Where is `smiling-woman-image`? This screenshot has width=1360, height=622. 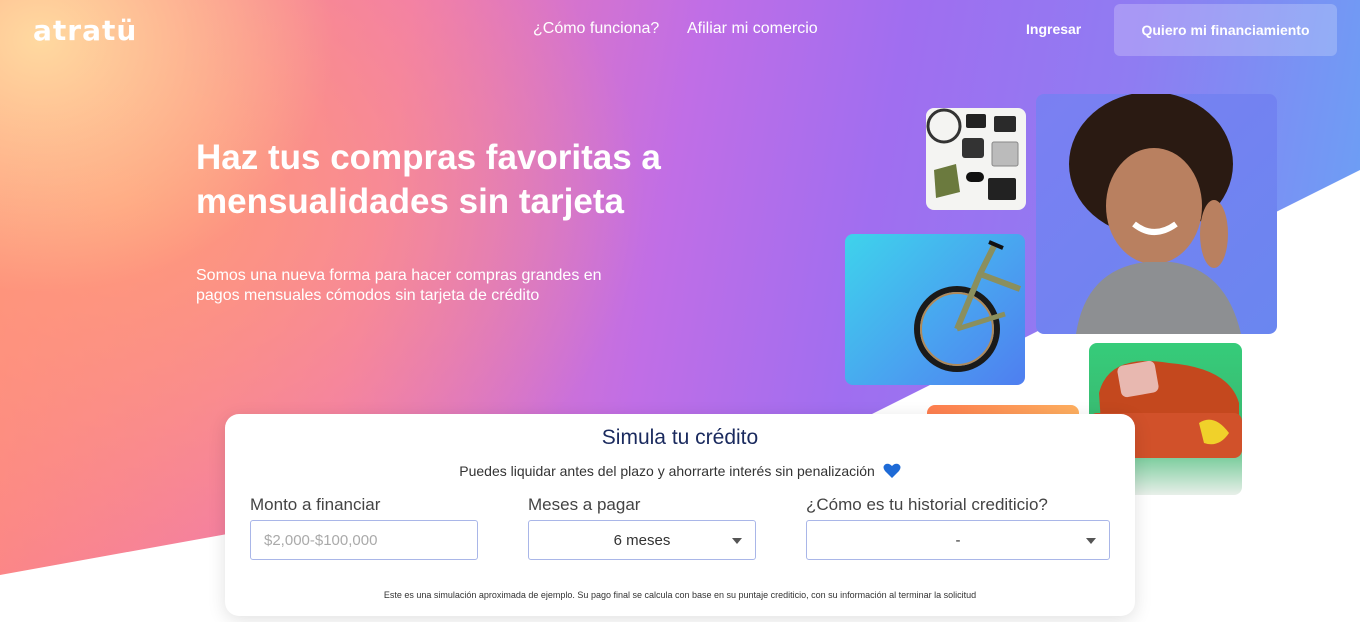 smiling-woman-image is located at coordinates (1156, 214).